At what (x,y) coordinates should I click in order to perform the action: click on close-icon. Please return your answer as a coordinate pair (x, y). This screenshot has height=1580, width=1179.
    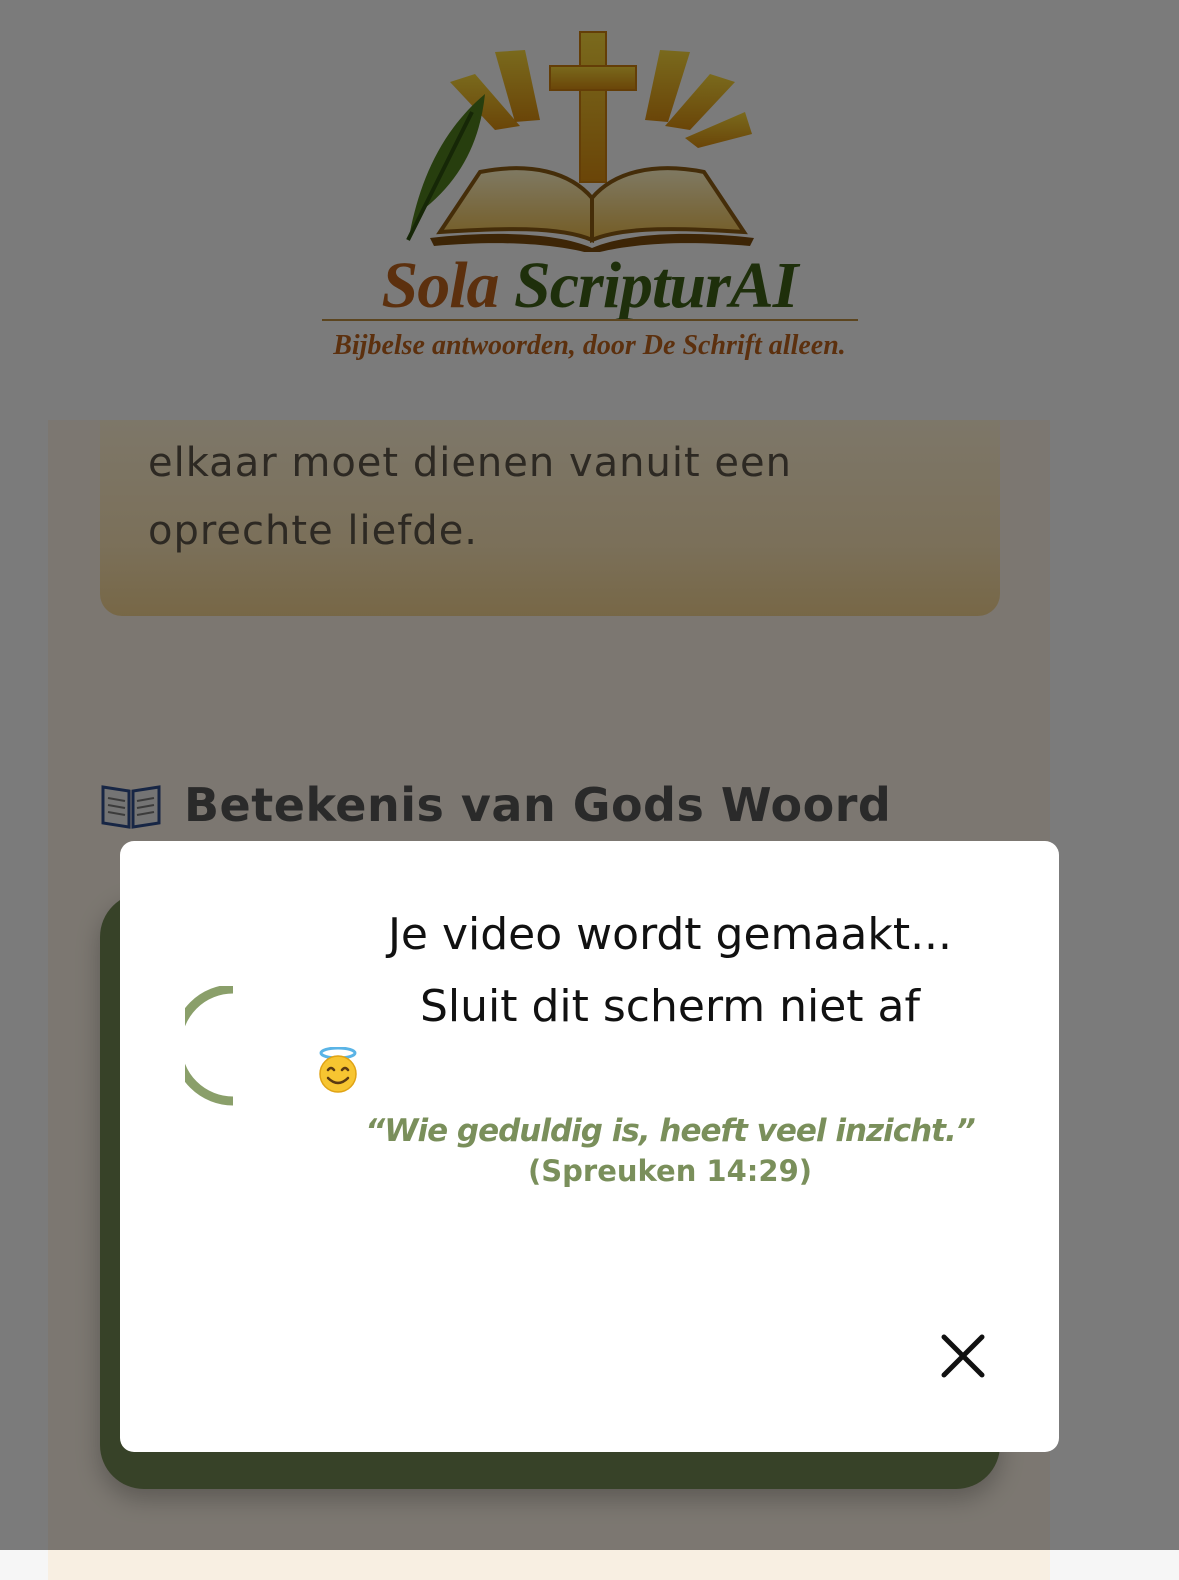
    Looking at the image, I should click on (963, 1356).